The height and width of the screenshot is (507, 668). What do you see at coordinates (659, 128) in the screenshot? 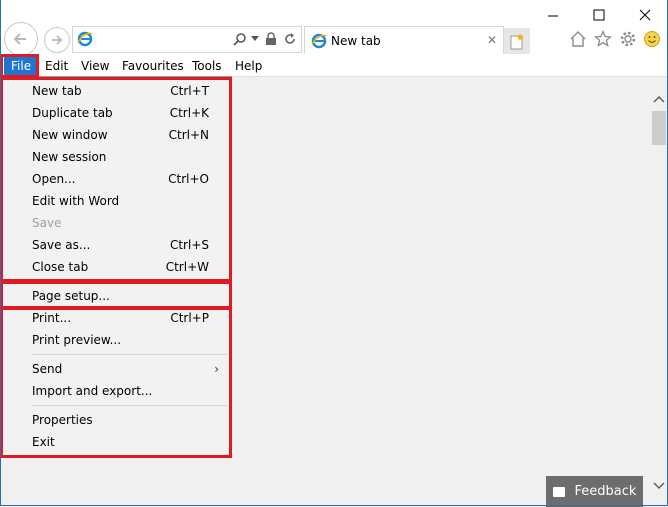
I see `scroll-thumb` at bounding box center [659, 128].